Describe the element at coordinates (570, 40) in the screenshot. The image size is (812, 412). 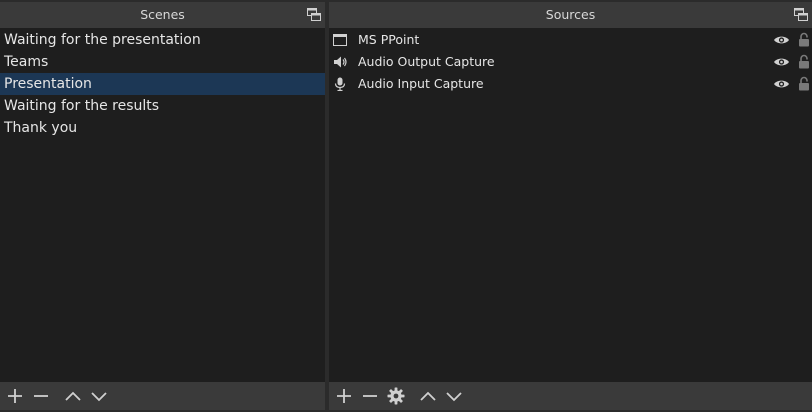
I see `source-item: MS PPoint` at that location.